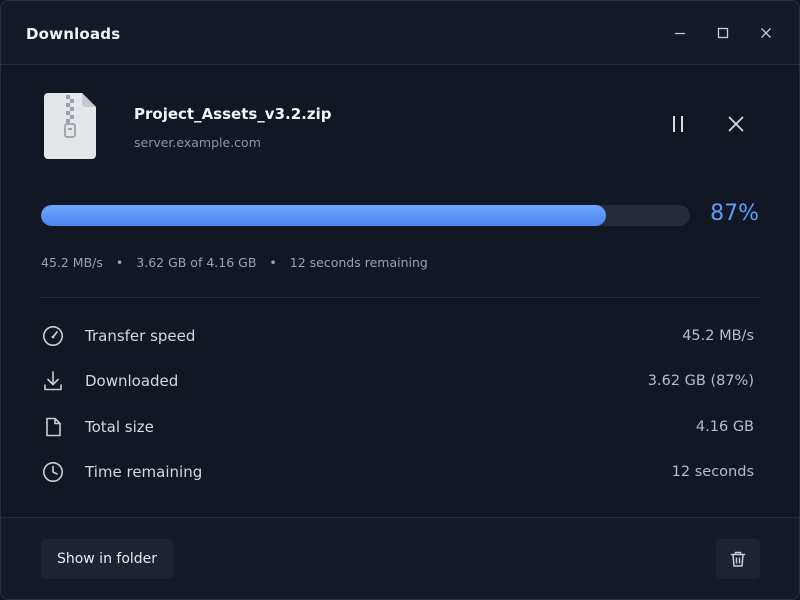  Describe the element at coordinates (70, 128) in the screenshot. I see `zip-file-icon` at that location.